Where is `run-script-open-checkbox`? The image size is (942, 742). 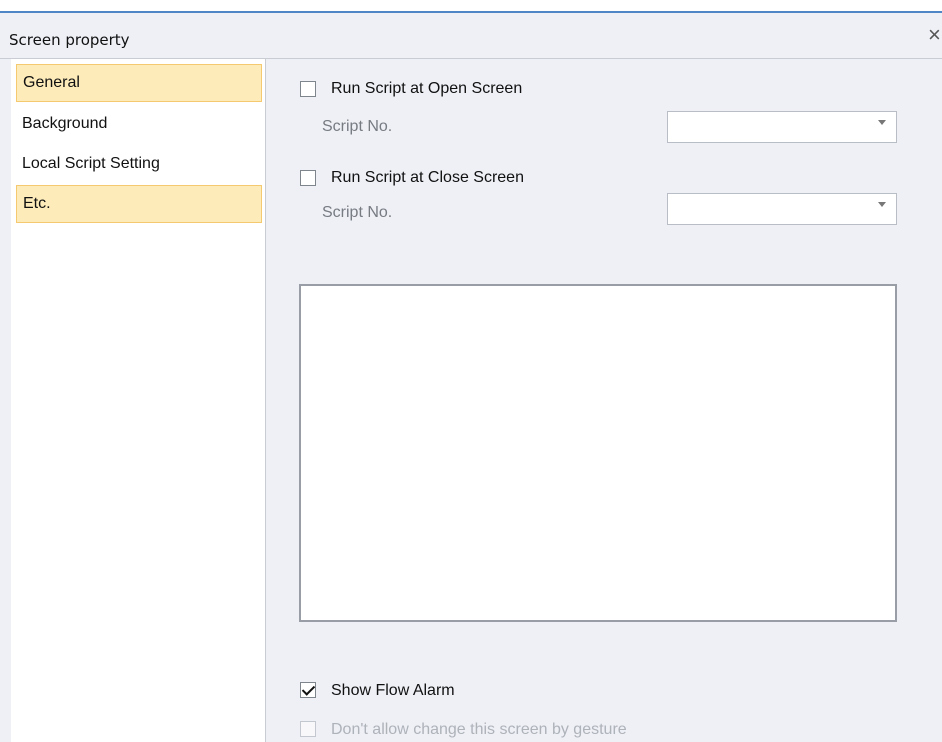
run-script-open-checkbox is located at coordinates (308, 89).